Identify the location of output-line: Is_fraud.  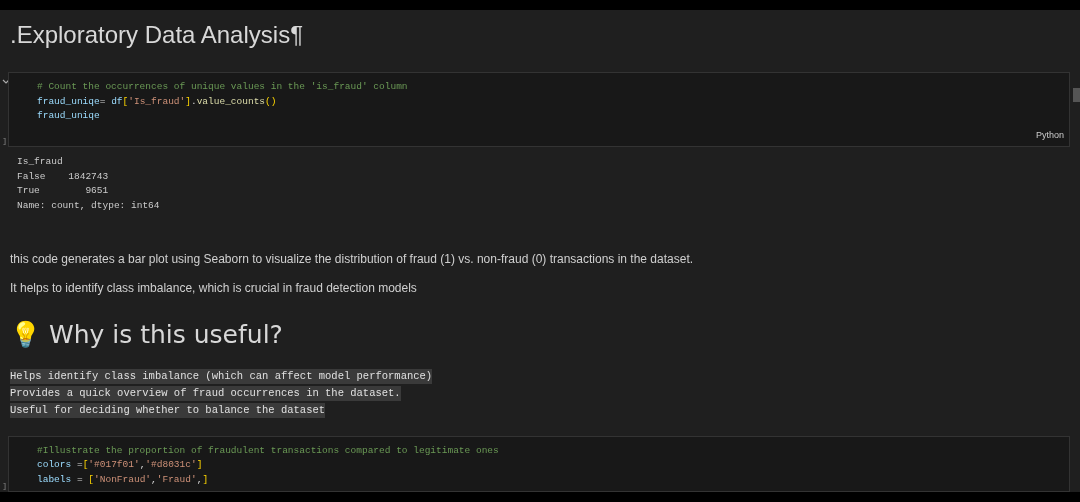
(40, 162).